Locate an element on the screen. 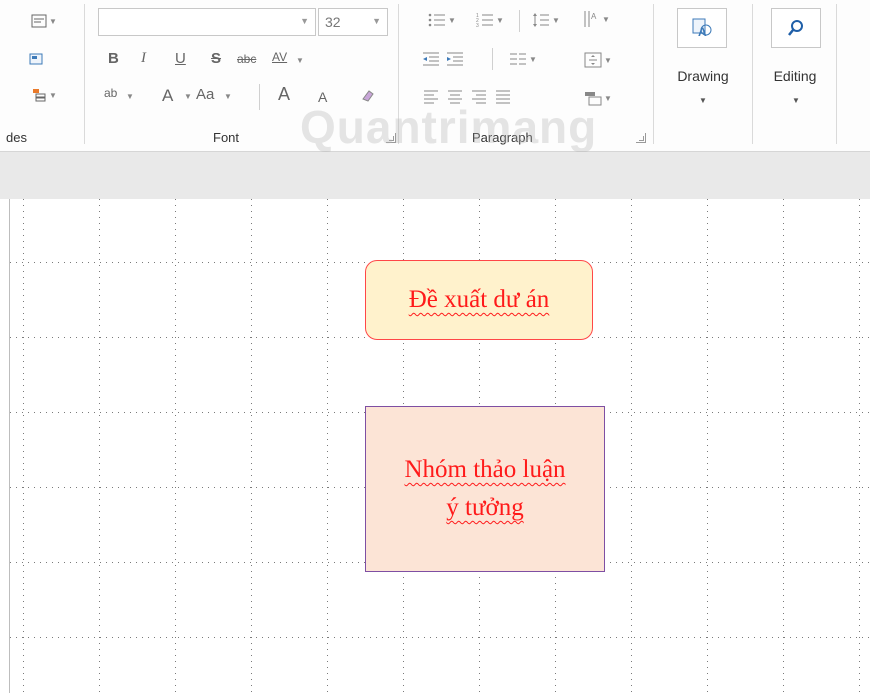 This screenshot has height=693, width=870. search-icon is located at coordinates (795, 28).